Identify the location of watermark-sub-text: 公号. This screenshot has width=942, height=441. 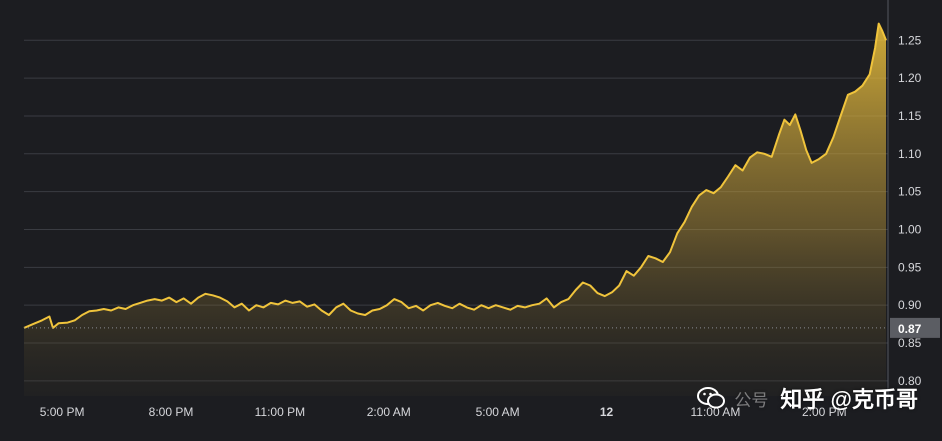
(751, 398).